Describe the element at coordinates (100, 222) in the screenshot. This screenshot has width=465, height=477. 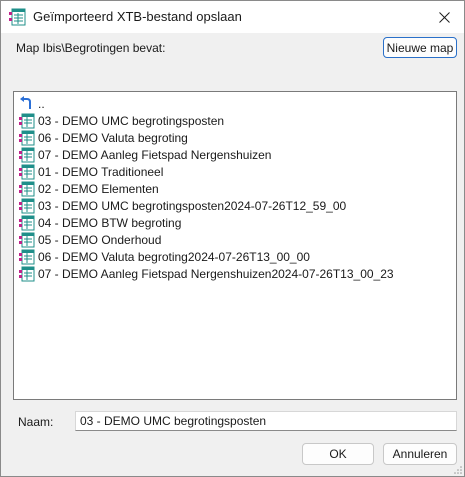
I see `list-item: 04 - DEMO BTW begroting` at that location.